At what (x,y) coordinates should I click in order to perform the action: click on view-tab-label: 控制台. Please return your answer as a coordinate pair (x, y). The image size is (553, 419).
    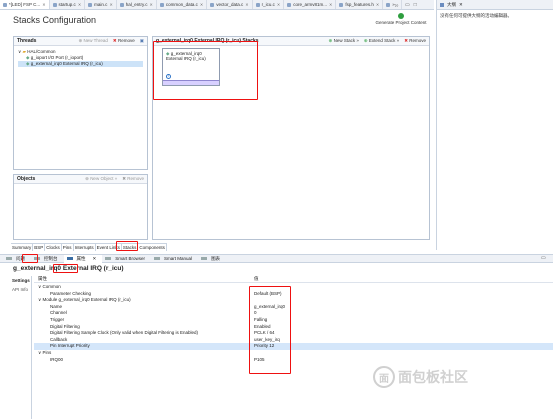
    Looking at the image, I should click on (51, 258).